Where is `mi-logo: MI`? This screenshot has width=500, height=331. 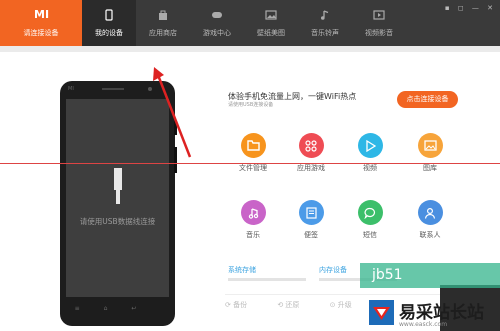 mi-logo: MI is located at coordinates (42, 14).